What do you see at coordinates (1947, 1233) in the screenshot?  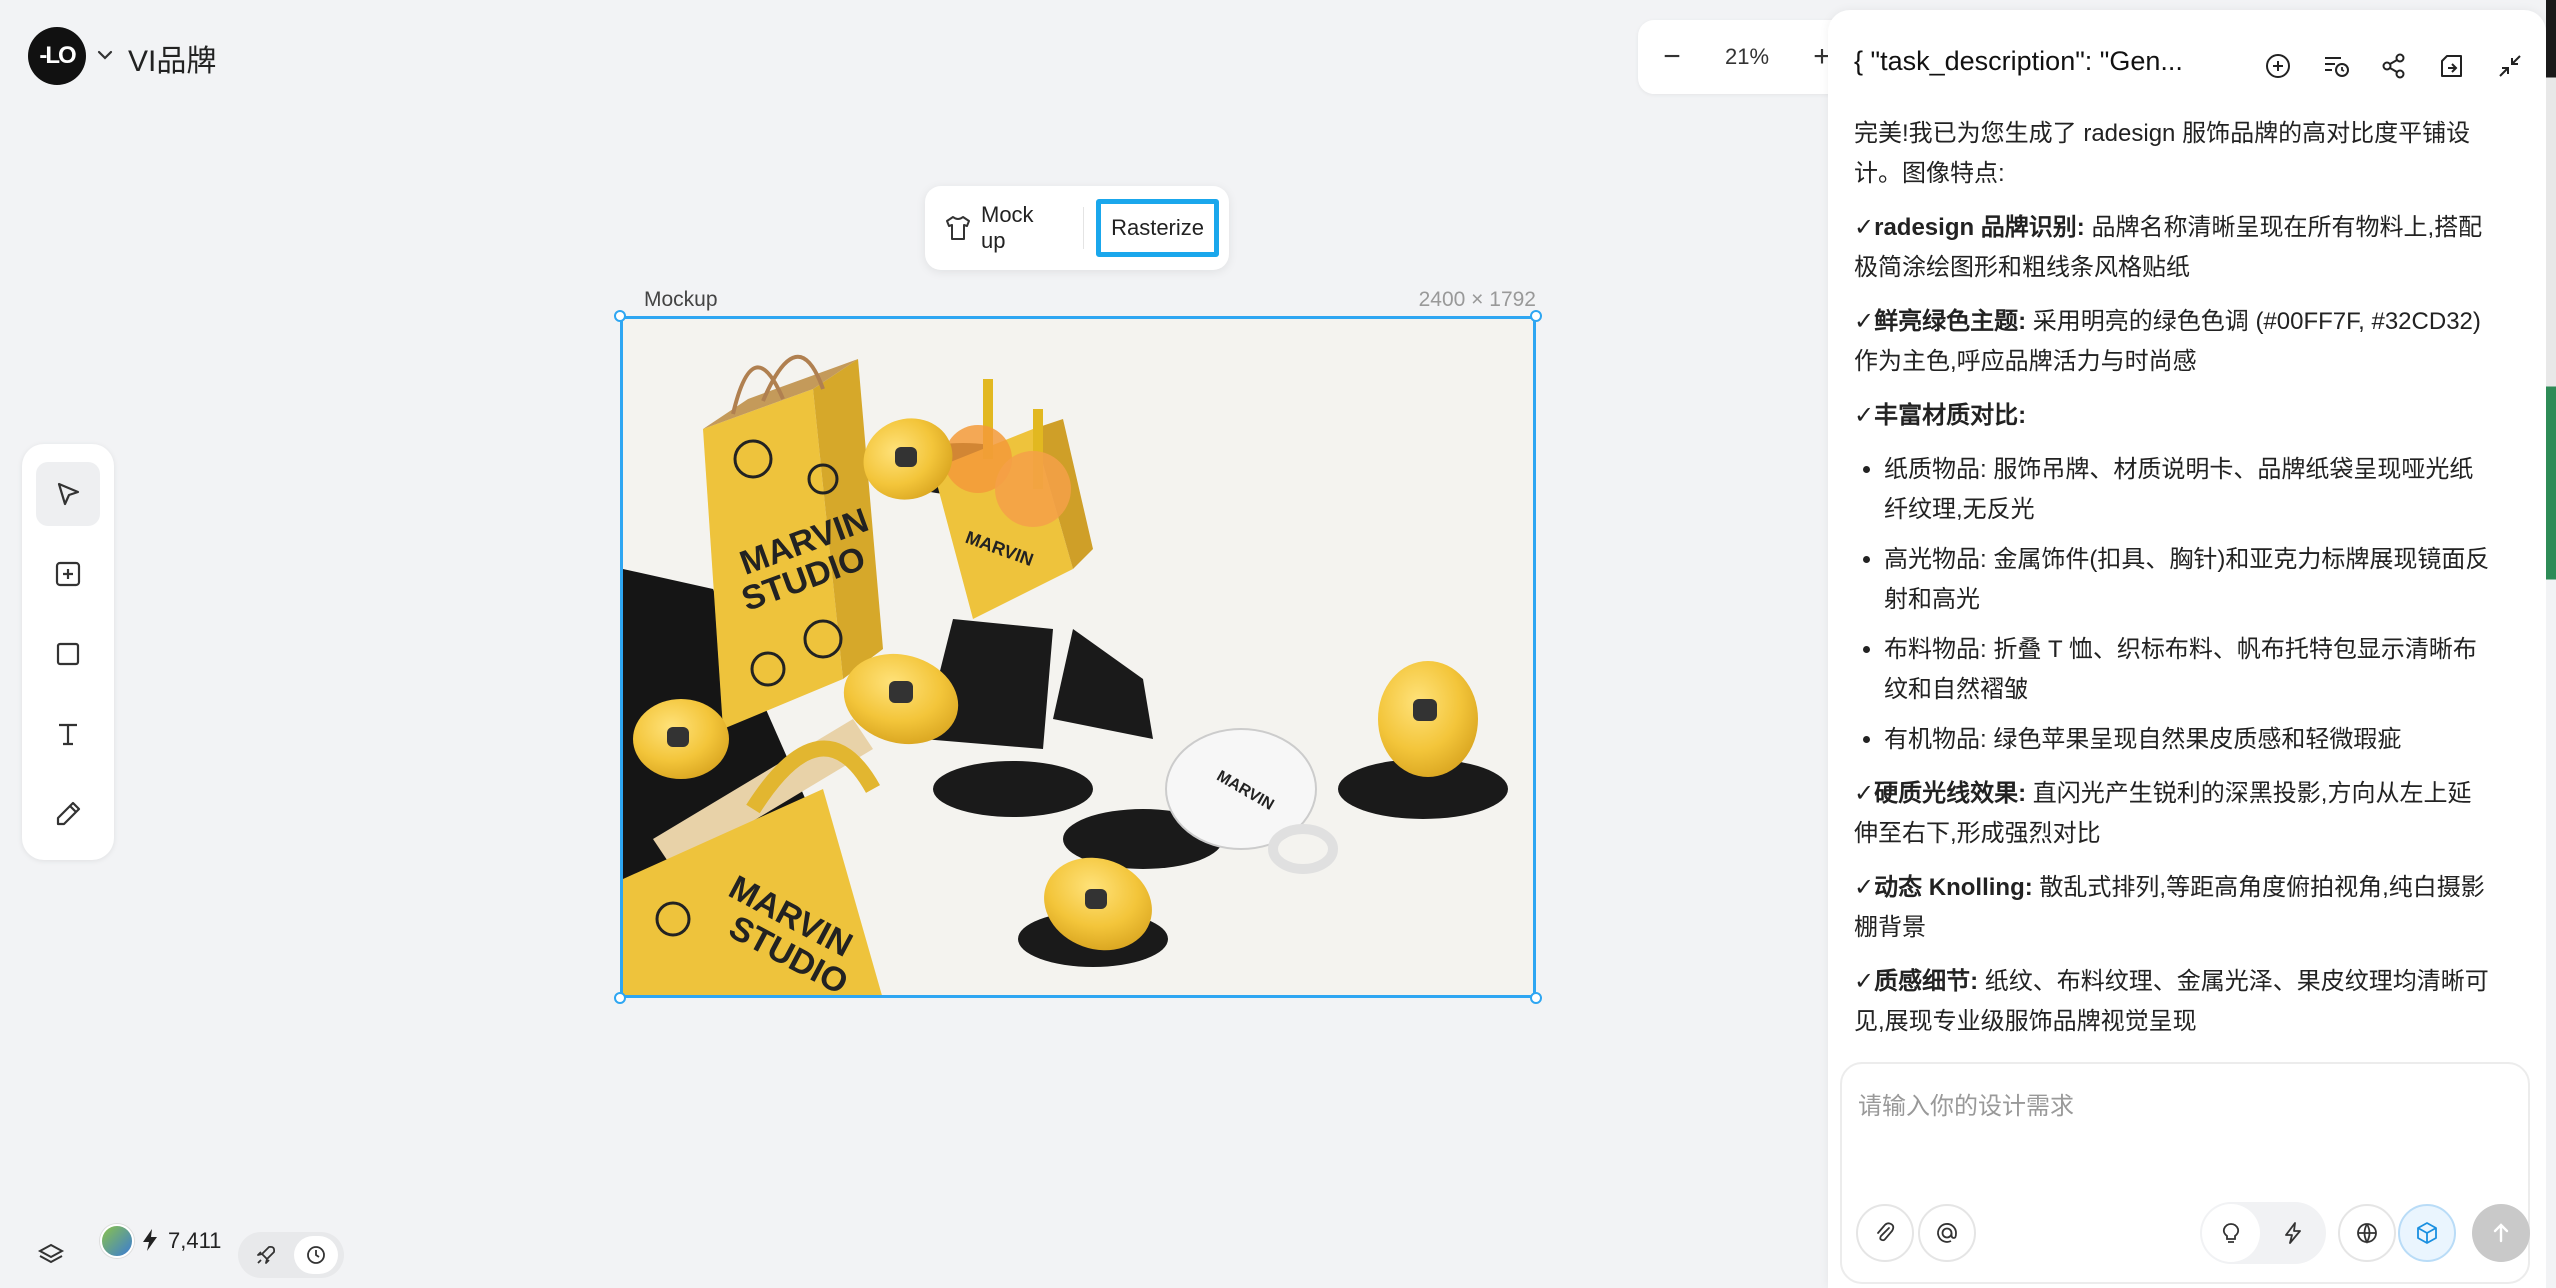 I see `at-mention-icon` at bounding box center [1947, 1233].